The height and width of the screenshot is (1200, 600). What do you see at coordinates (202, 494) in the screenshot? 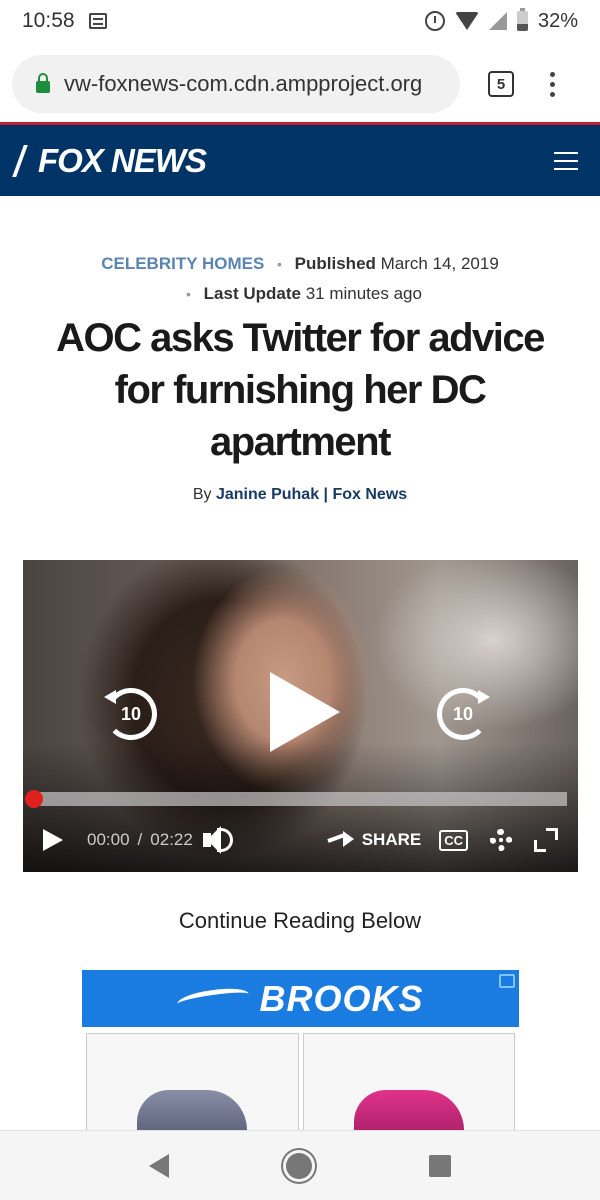
I see `by-label: By` at bounding box center [202, 494].